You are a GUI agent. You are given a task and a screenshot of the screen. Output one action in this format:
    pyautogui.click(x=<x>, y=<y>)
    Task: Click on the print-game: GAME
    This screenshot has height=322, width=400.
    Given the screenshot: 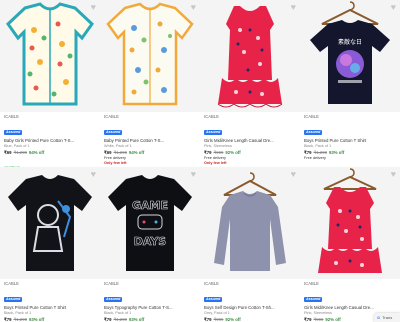 What is the action you would take?
    pyautogui.click(x=150, y=205)
    